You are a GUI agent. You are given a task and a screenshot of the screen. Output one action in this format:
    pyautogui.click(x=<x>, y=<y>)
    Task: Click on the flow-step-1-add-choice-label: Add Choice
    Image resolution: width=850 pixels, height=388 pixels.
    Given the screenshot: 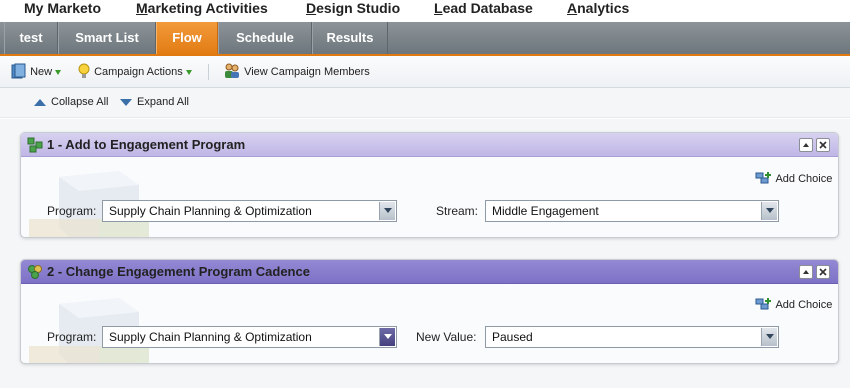 What is the action you would take?
    pyautogui.click(x=804, y=179)
    